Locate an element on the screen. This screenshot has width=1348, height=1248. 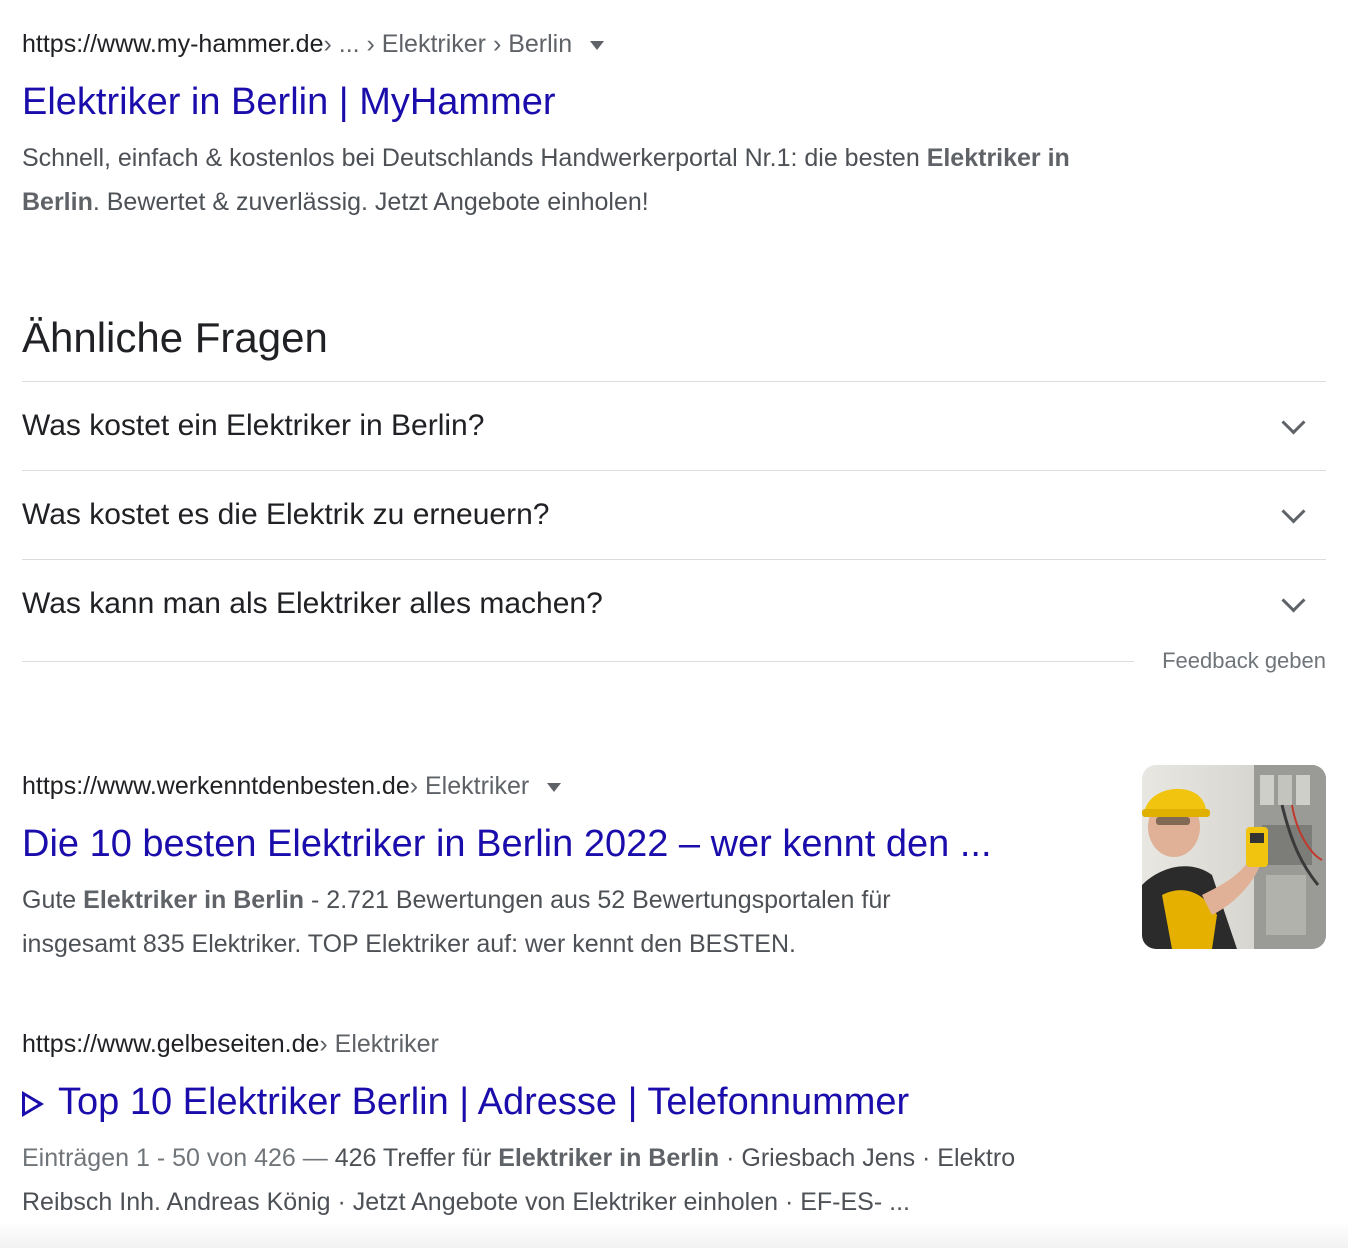
result-domain: https://www.gelbeseiten.de is located at coordinates (171, 1044).